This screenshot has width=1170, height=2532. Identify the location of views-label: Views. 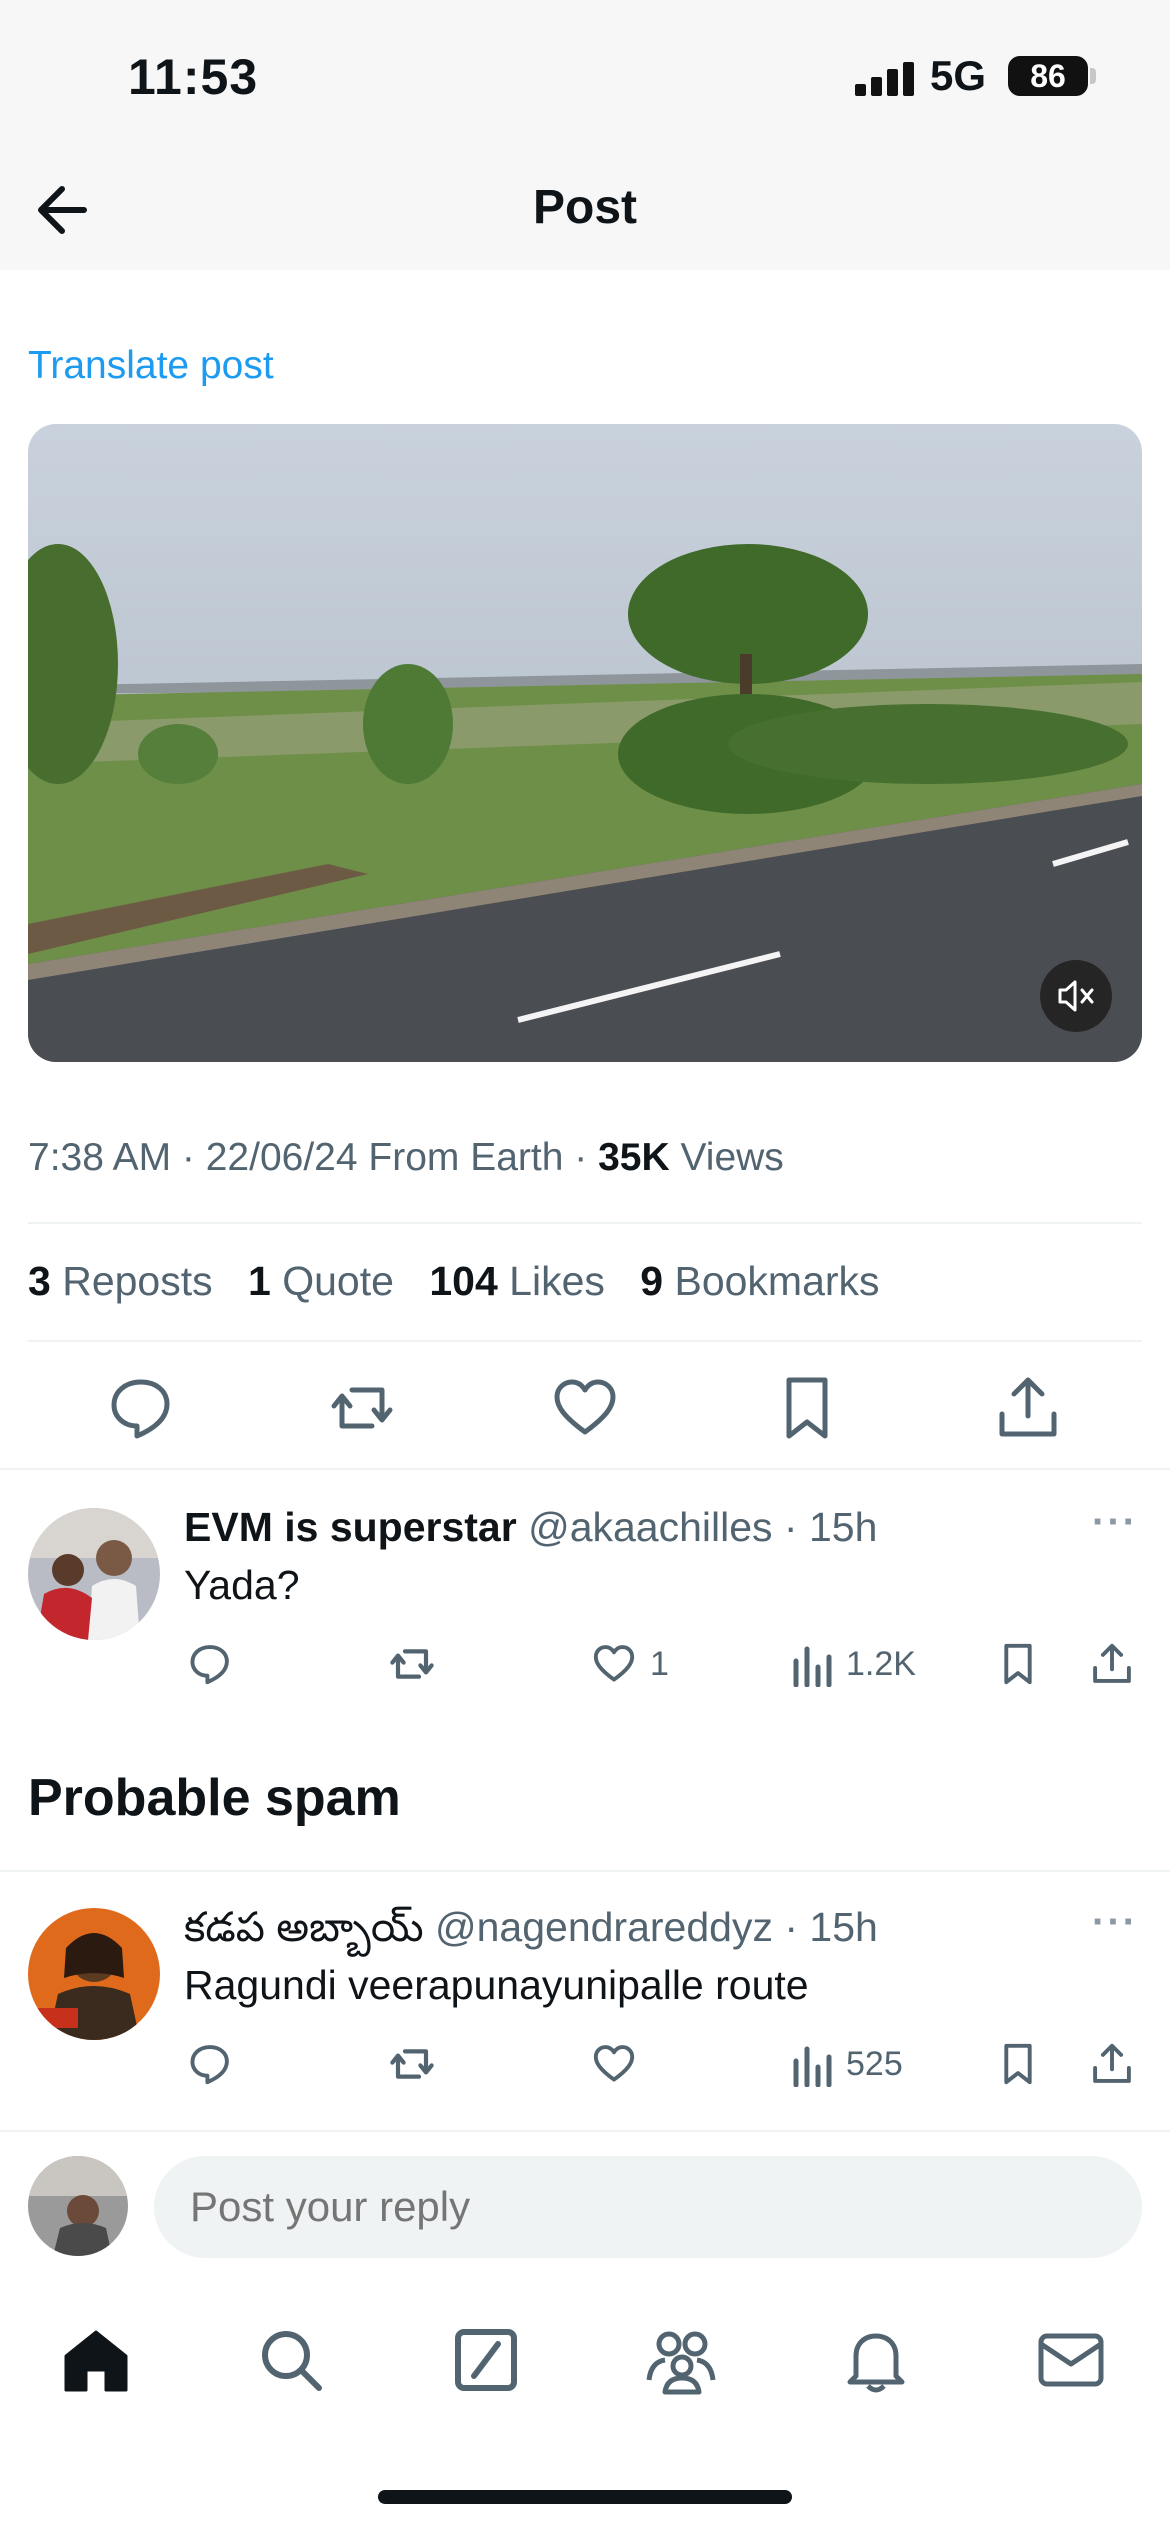
(726, 1157).